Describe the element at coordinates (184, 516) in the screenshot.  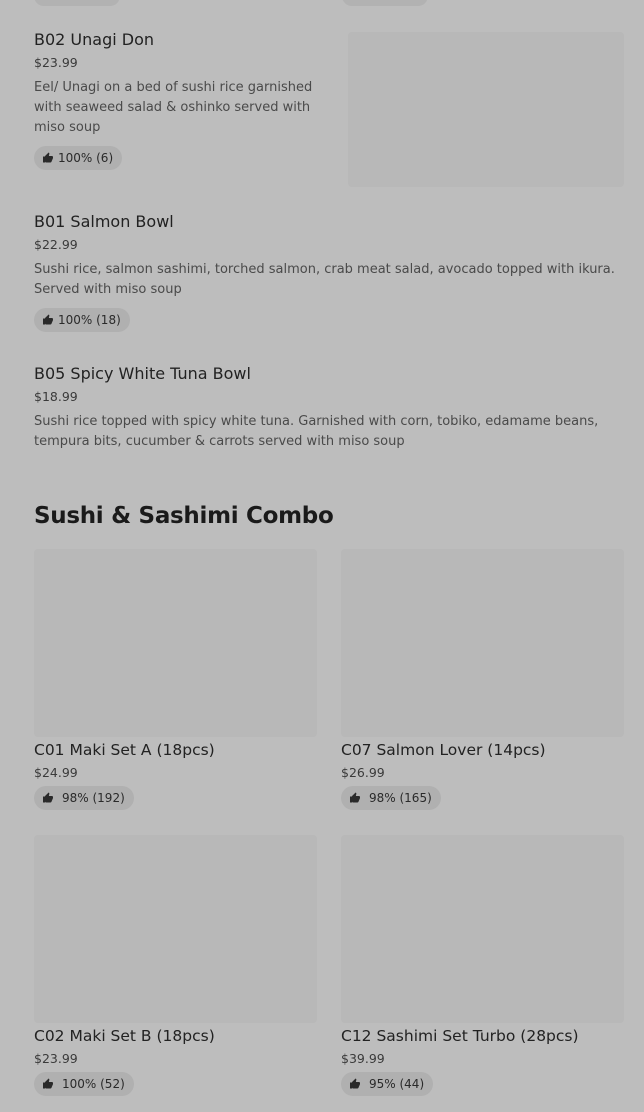
I see `section-title: Sushi & Sashimi Combo` at that location.